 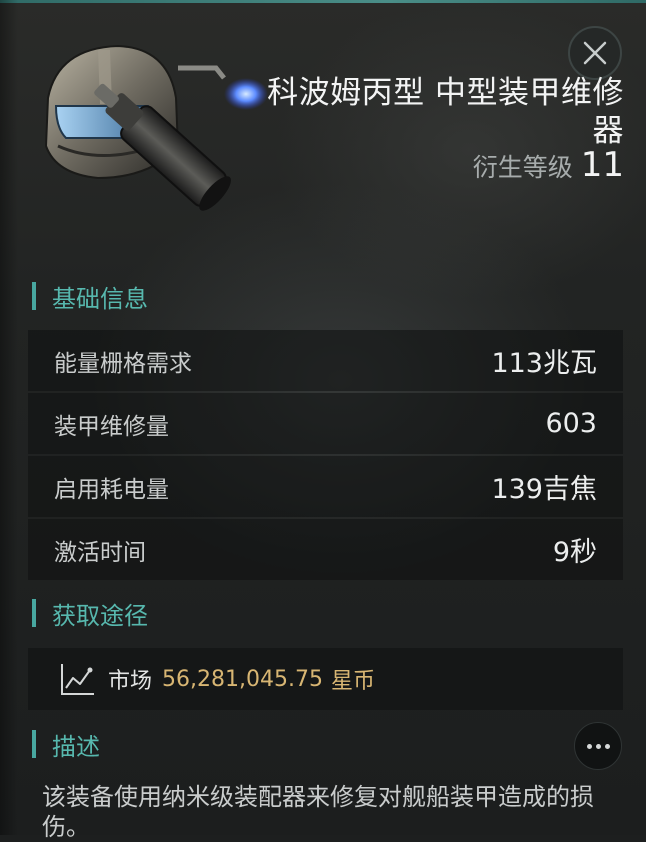 What do you see at coordinates (100, 552) in the screenshot?
I see `attribute-label: 激活时间` at bounding box center [100, 552].